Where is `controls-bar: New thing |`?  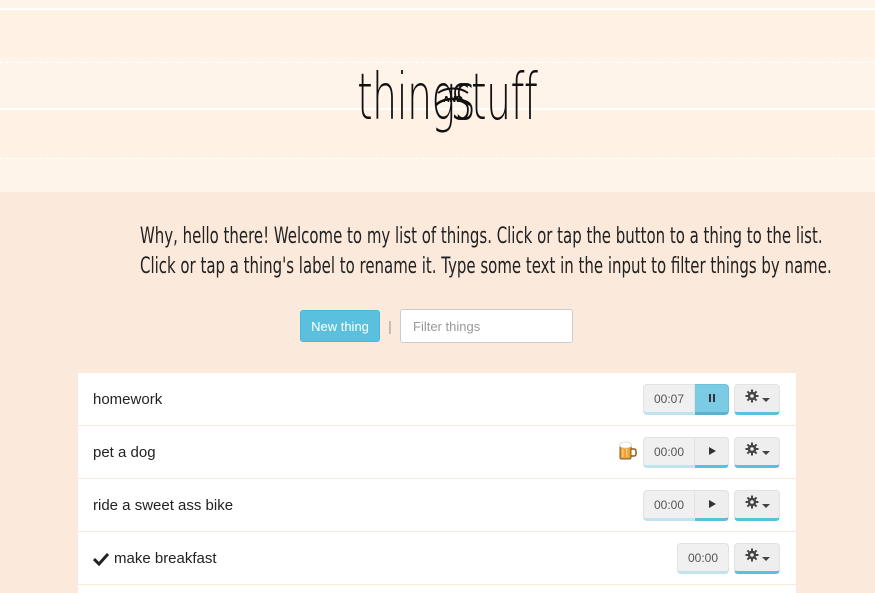 controls-bar: New thing | is located at coordinates (436, 326).